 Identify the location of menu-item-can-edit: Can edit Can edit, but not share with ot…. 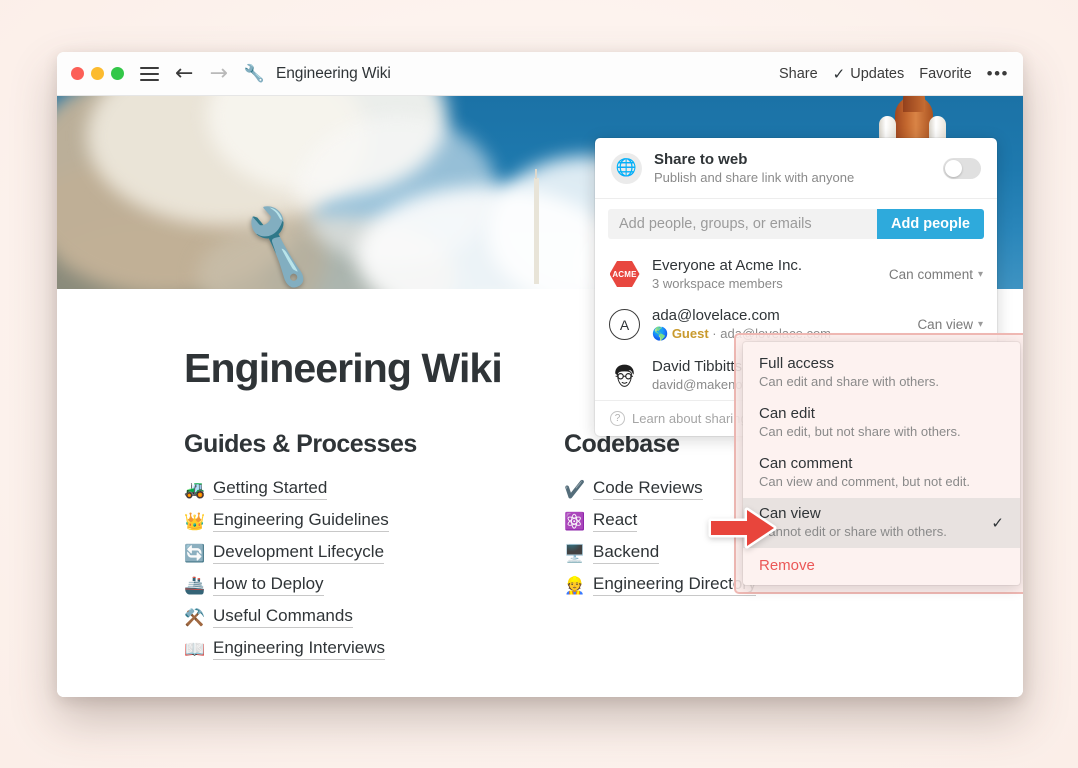
(881, 423).